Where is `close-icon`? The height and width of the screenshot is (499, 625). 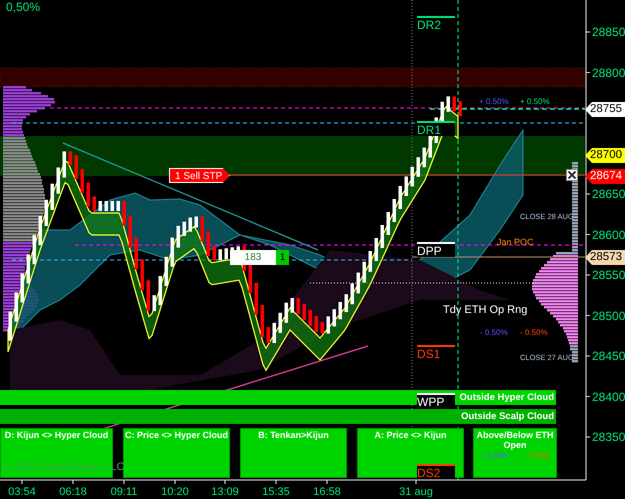 close-icon is located at coordinates (572, 175).